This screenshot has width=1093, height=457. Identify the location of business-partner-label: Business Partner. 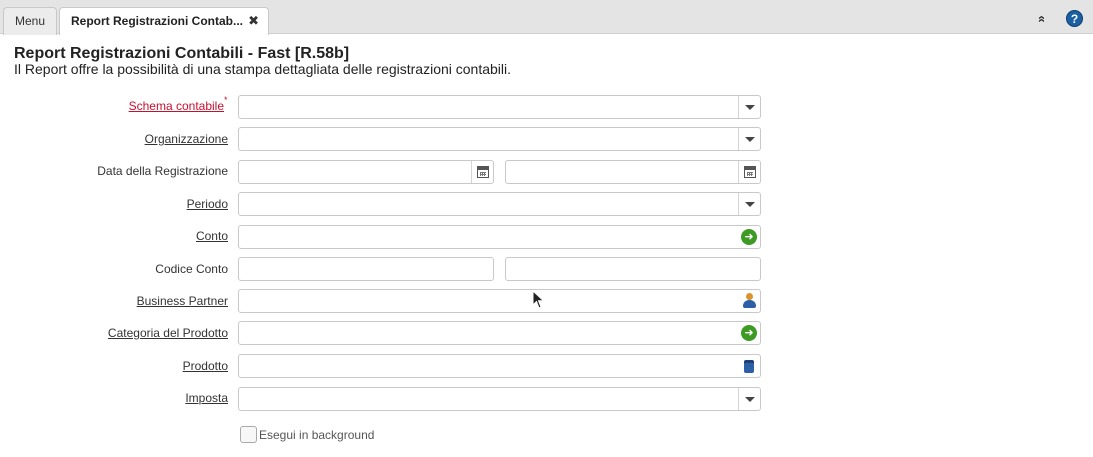
(182, 301).